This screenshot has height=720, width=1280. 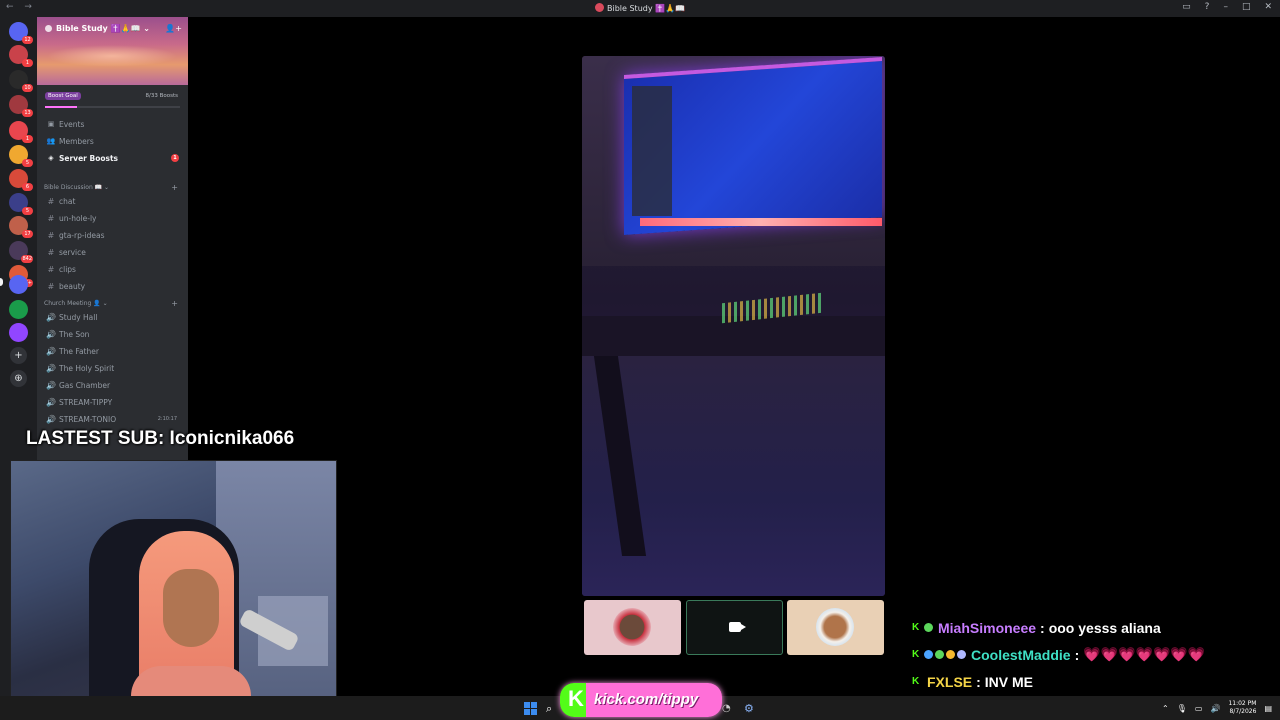 I want to click on chevron-up-icon: ⌃, so click(x=1165, y=708).